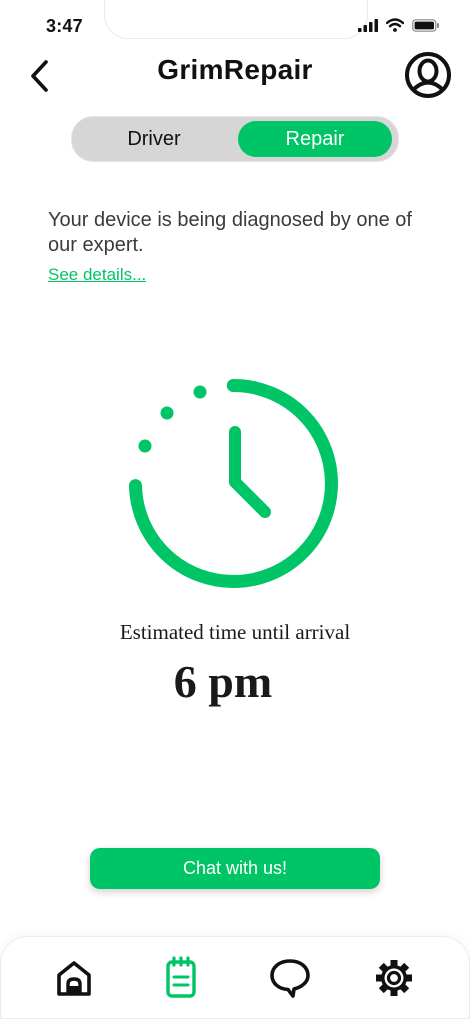  I want to click on battery-icon, so click(425, 25).